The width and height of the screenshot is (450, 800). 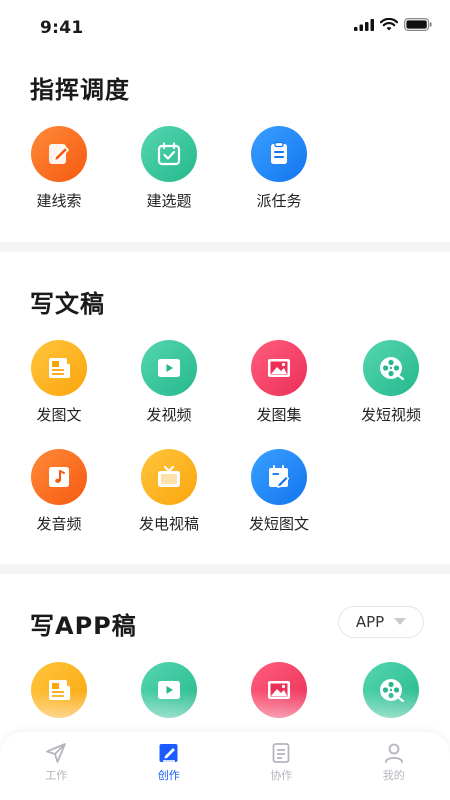 I want to click on calendar-check-icon, so click(x=169, y=154).